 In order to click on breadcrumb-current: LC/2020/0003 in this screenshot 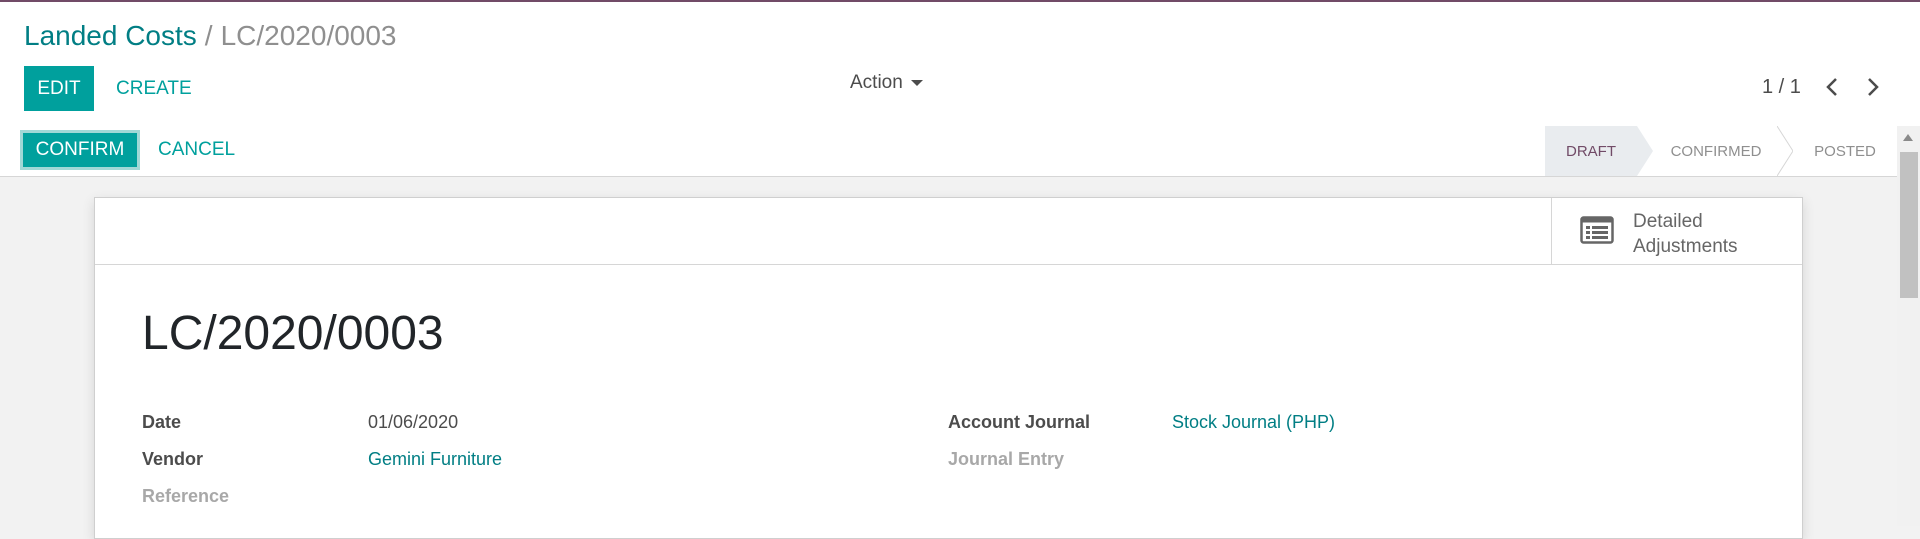, I will do `click(308, 35)`.